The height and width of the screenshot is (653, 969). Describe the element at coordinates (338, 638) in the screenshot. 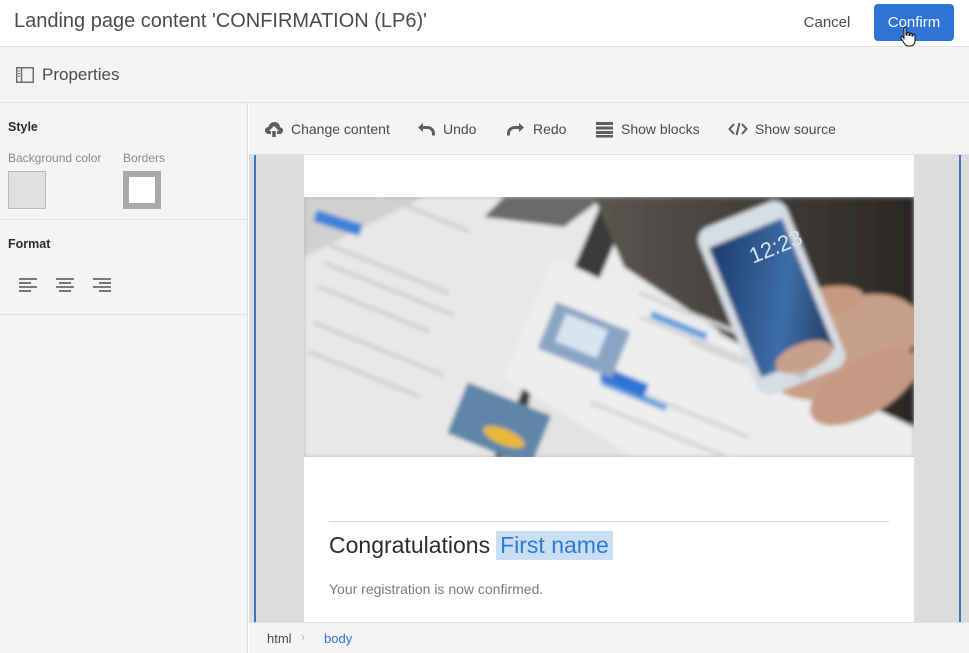

I see `breadcrumb-item-body: body` at that location.